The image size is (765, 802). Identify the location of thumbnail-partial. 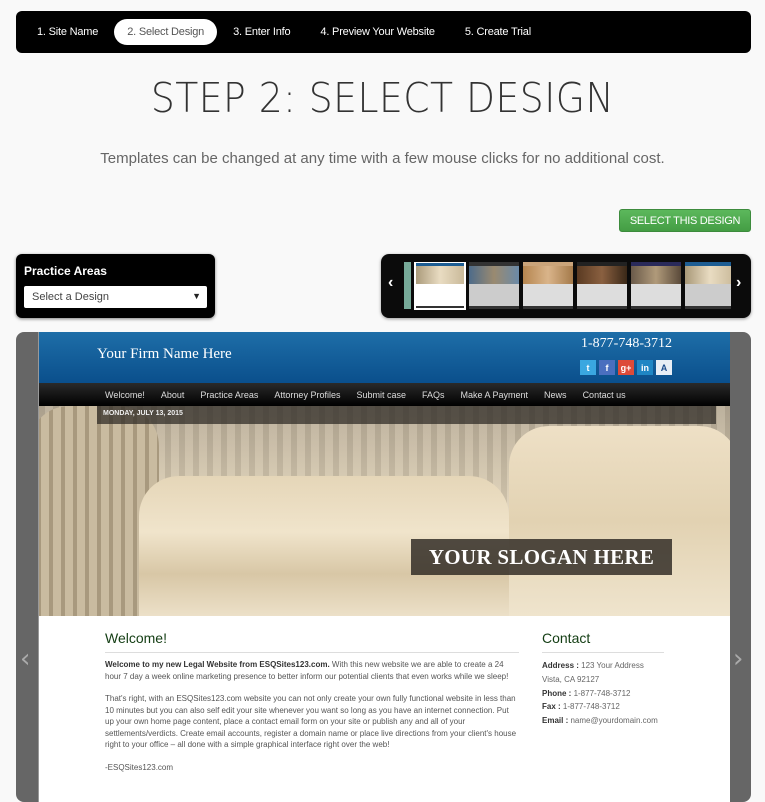
(407, 285).